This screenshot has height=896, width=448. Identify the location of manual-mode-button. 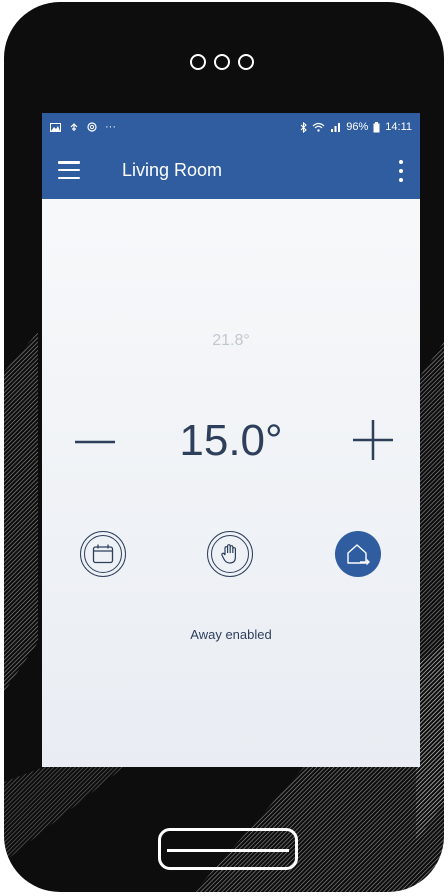
(230, 554).